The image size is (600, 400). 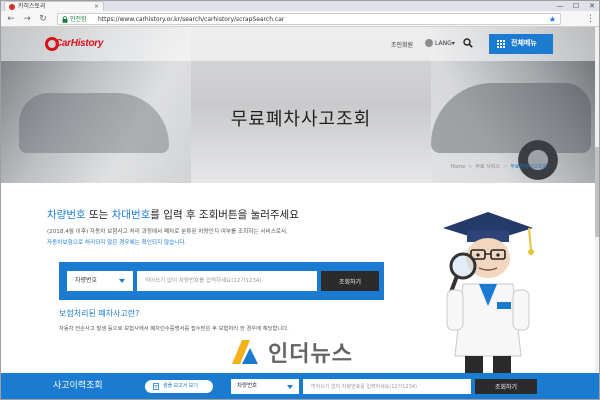 What do you see at coordinates (12, 7) in the screenshot?
I see `favicon-icon` at bounding box center [12, 7].